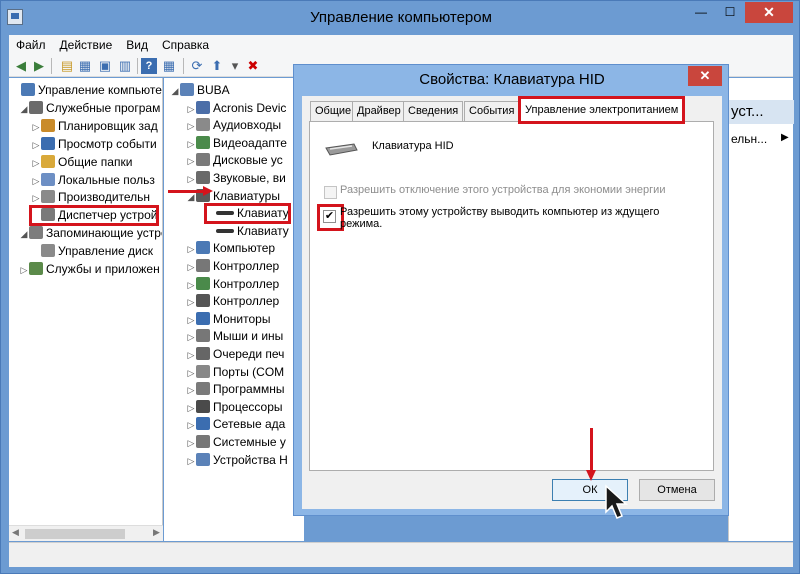  What do you see at coordinates (237, 460) in the screenshot?
I see `device-tree-item: ▷ Устройства H` at bounding box center [237, 460].